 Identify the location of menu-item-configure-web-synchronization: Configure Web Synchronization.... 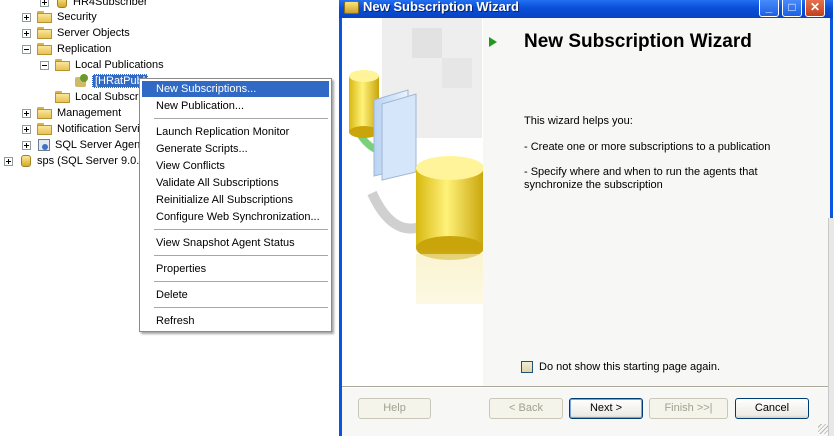
(235, 217).